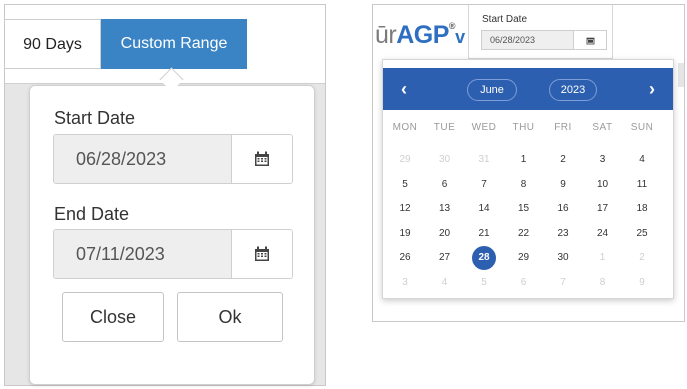  I want to click on ok-button: Ok, so click(230, 317).